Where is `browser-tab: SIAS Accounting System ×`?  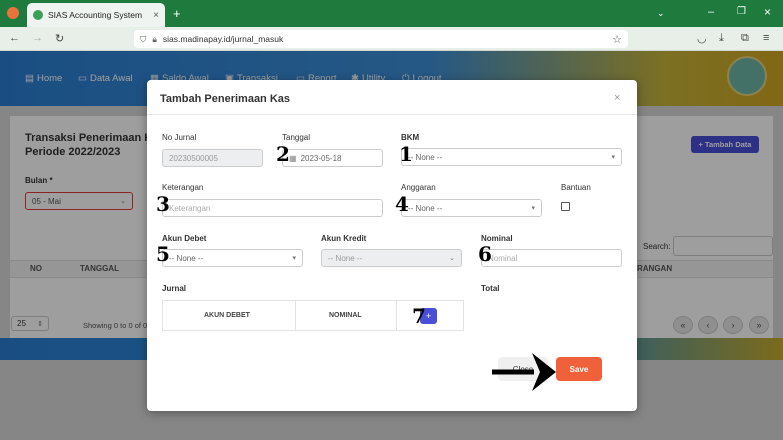
browser-tab: SIAS Accounting System × is located at coordinates (96, 15).